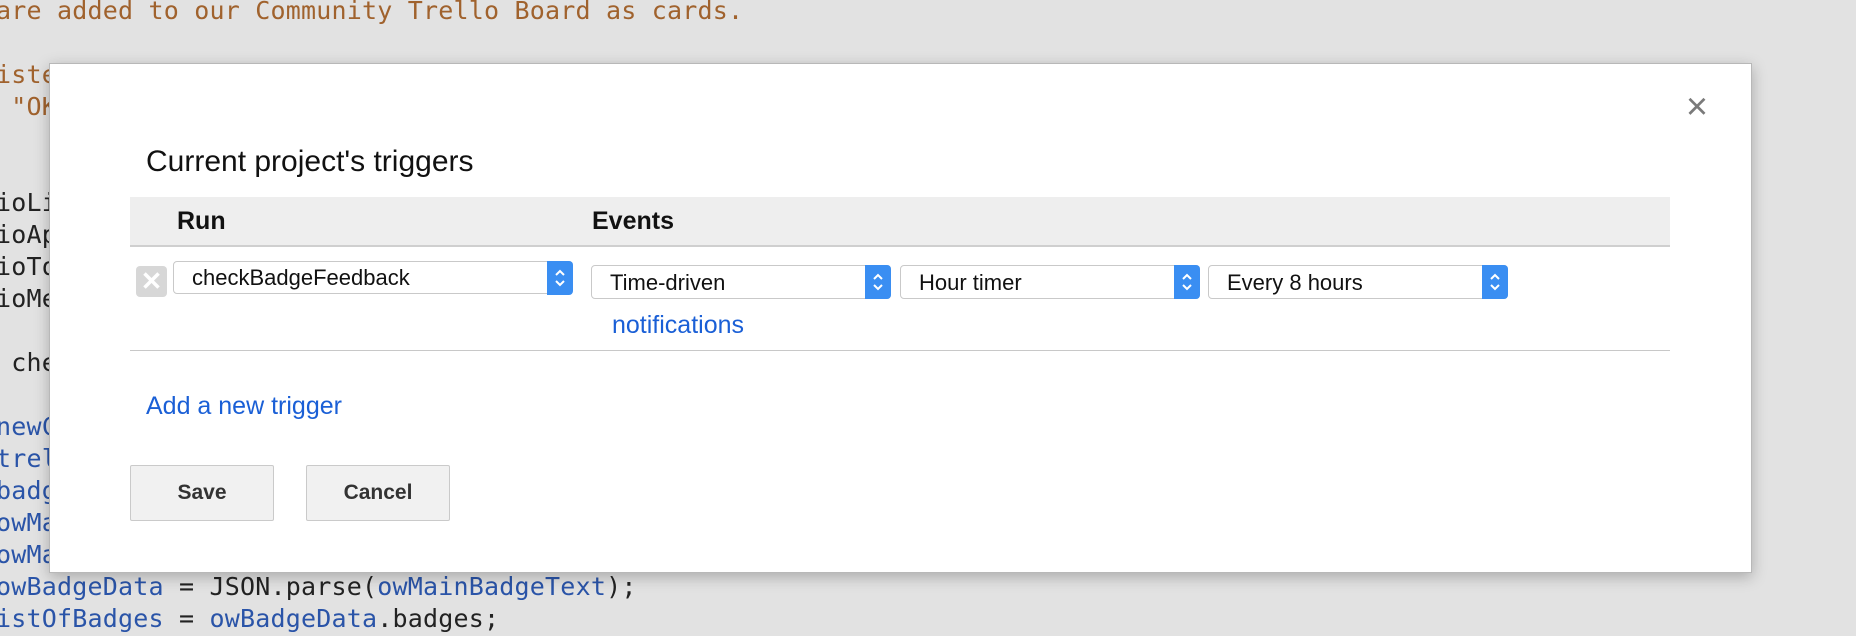  What do you see at coordinates (633, 221) in the screenshot?
I see `column-header-events: Events` at bounding box center [633, 221].